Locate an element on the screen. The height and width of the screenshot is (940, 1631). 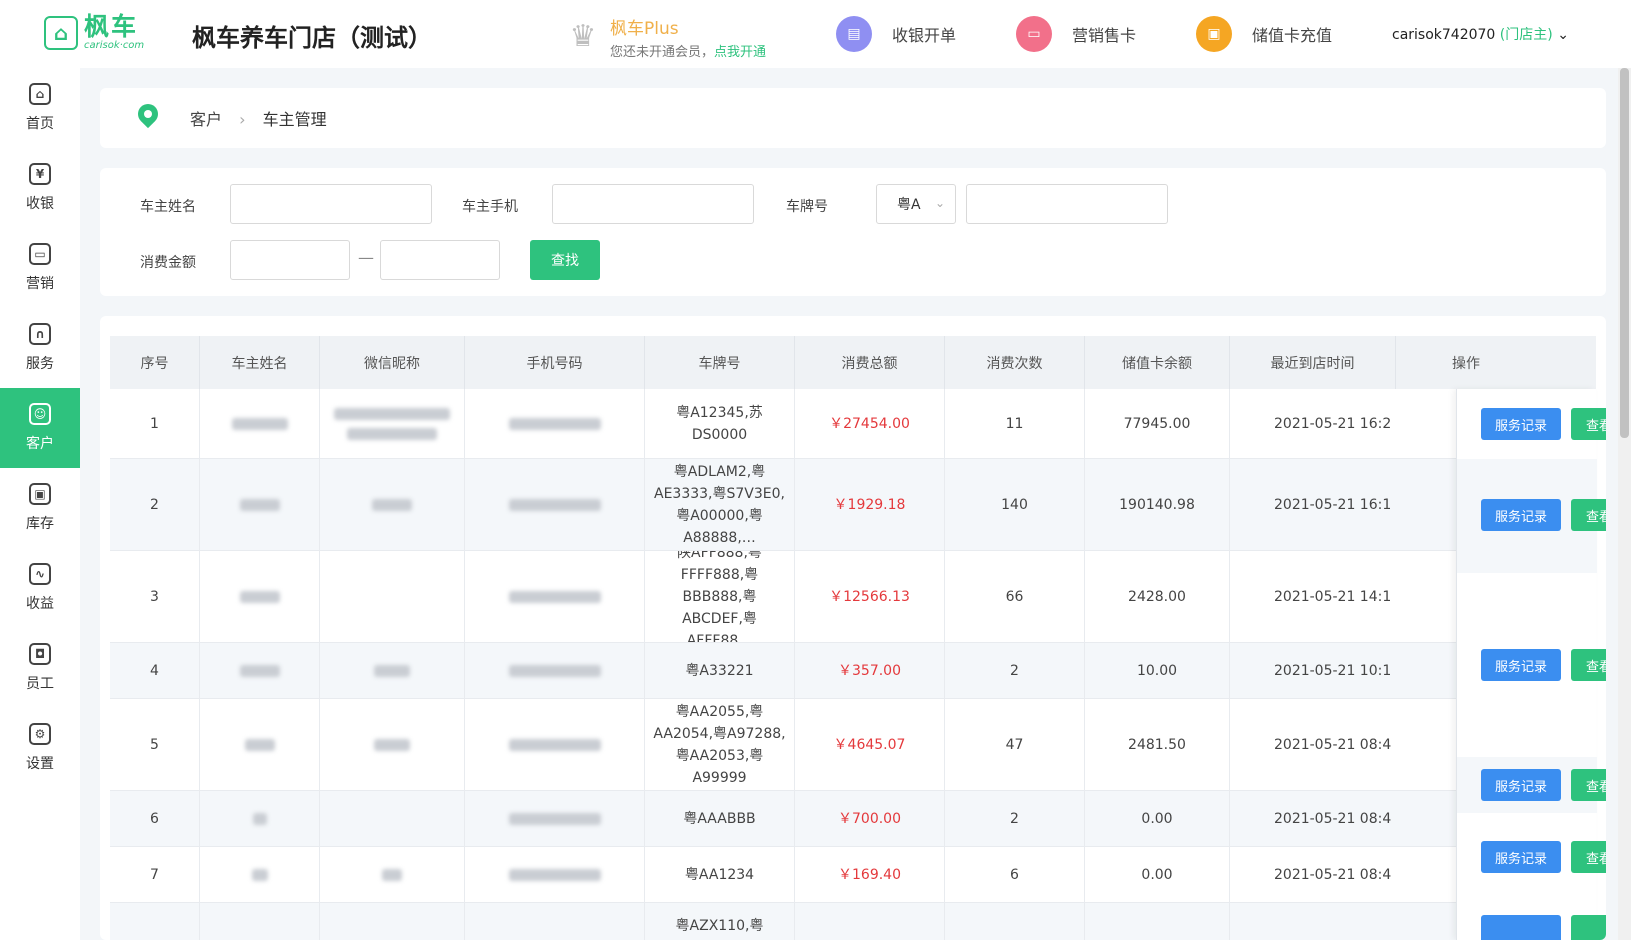
sidebar-item-customer: ☺ 客户 is located at coordinates (40, 428).